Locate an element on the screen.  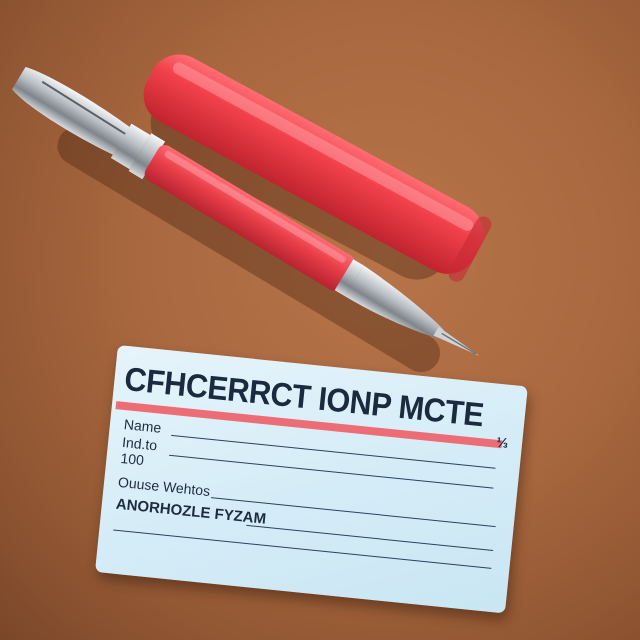
card-field-label-1: Name is located at coordinates (143, 426).